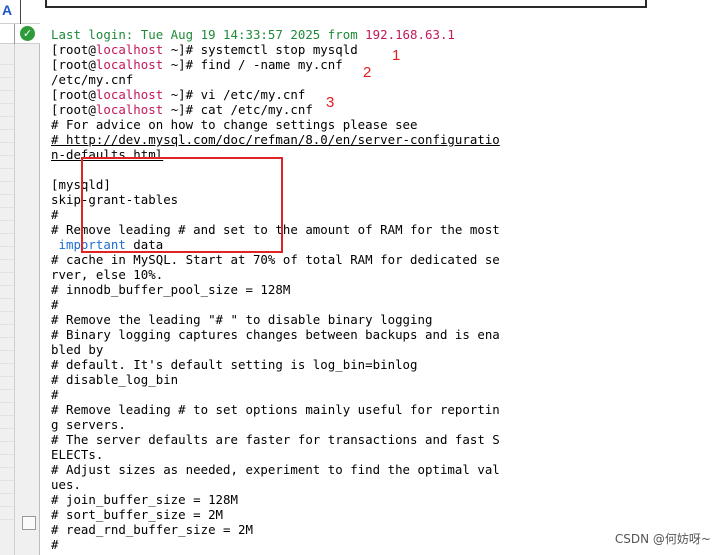 The image size is (723, 555). I want to click on annotation-number: 3, so click(330, 102).